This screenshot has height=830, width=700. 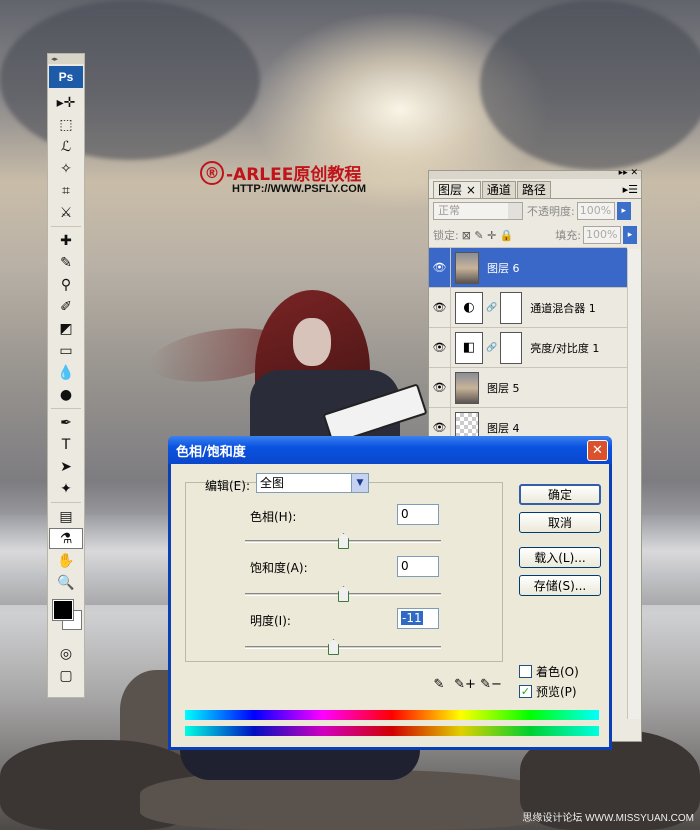 I want to click on toolbox-grip: ◂▸, so click(x=66, y=59).